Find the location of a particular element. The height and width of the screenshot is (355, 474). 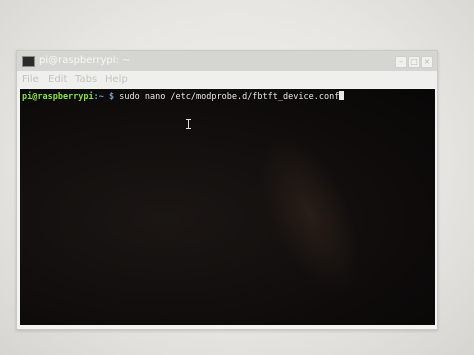

title-bar: pi@raspberrypi: ~ – □ × is located at coordinates (227, 61).